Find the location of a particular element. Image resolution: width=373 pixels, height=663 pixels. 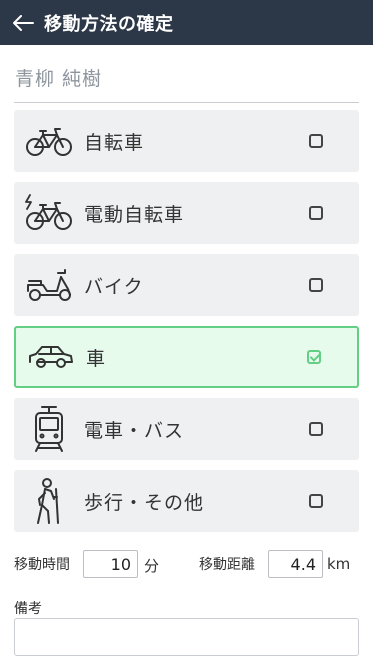

memo-input is located at coordinates (186, 637).